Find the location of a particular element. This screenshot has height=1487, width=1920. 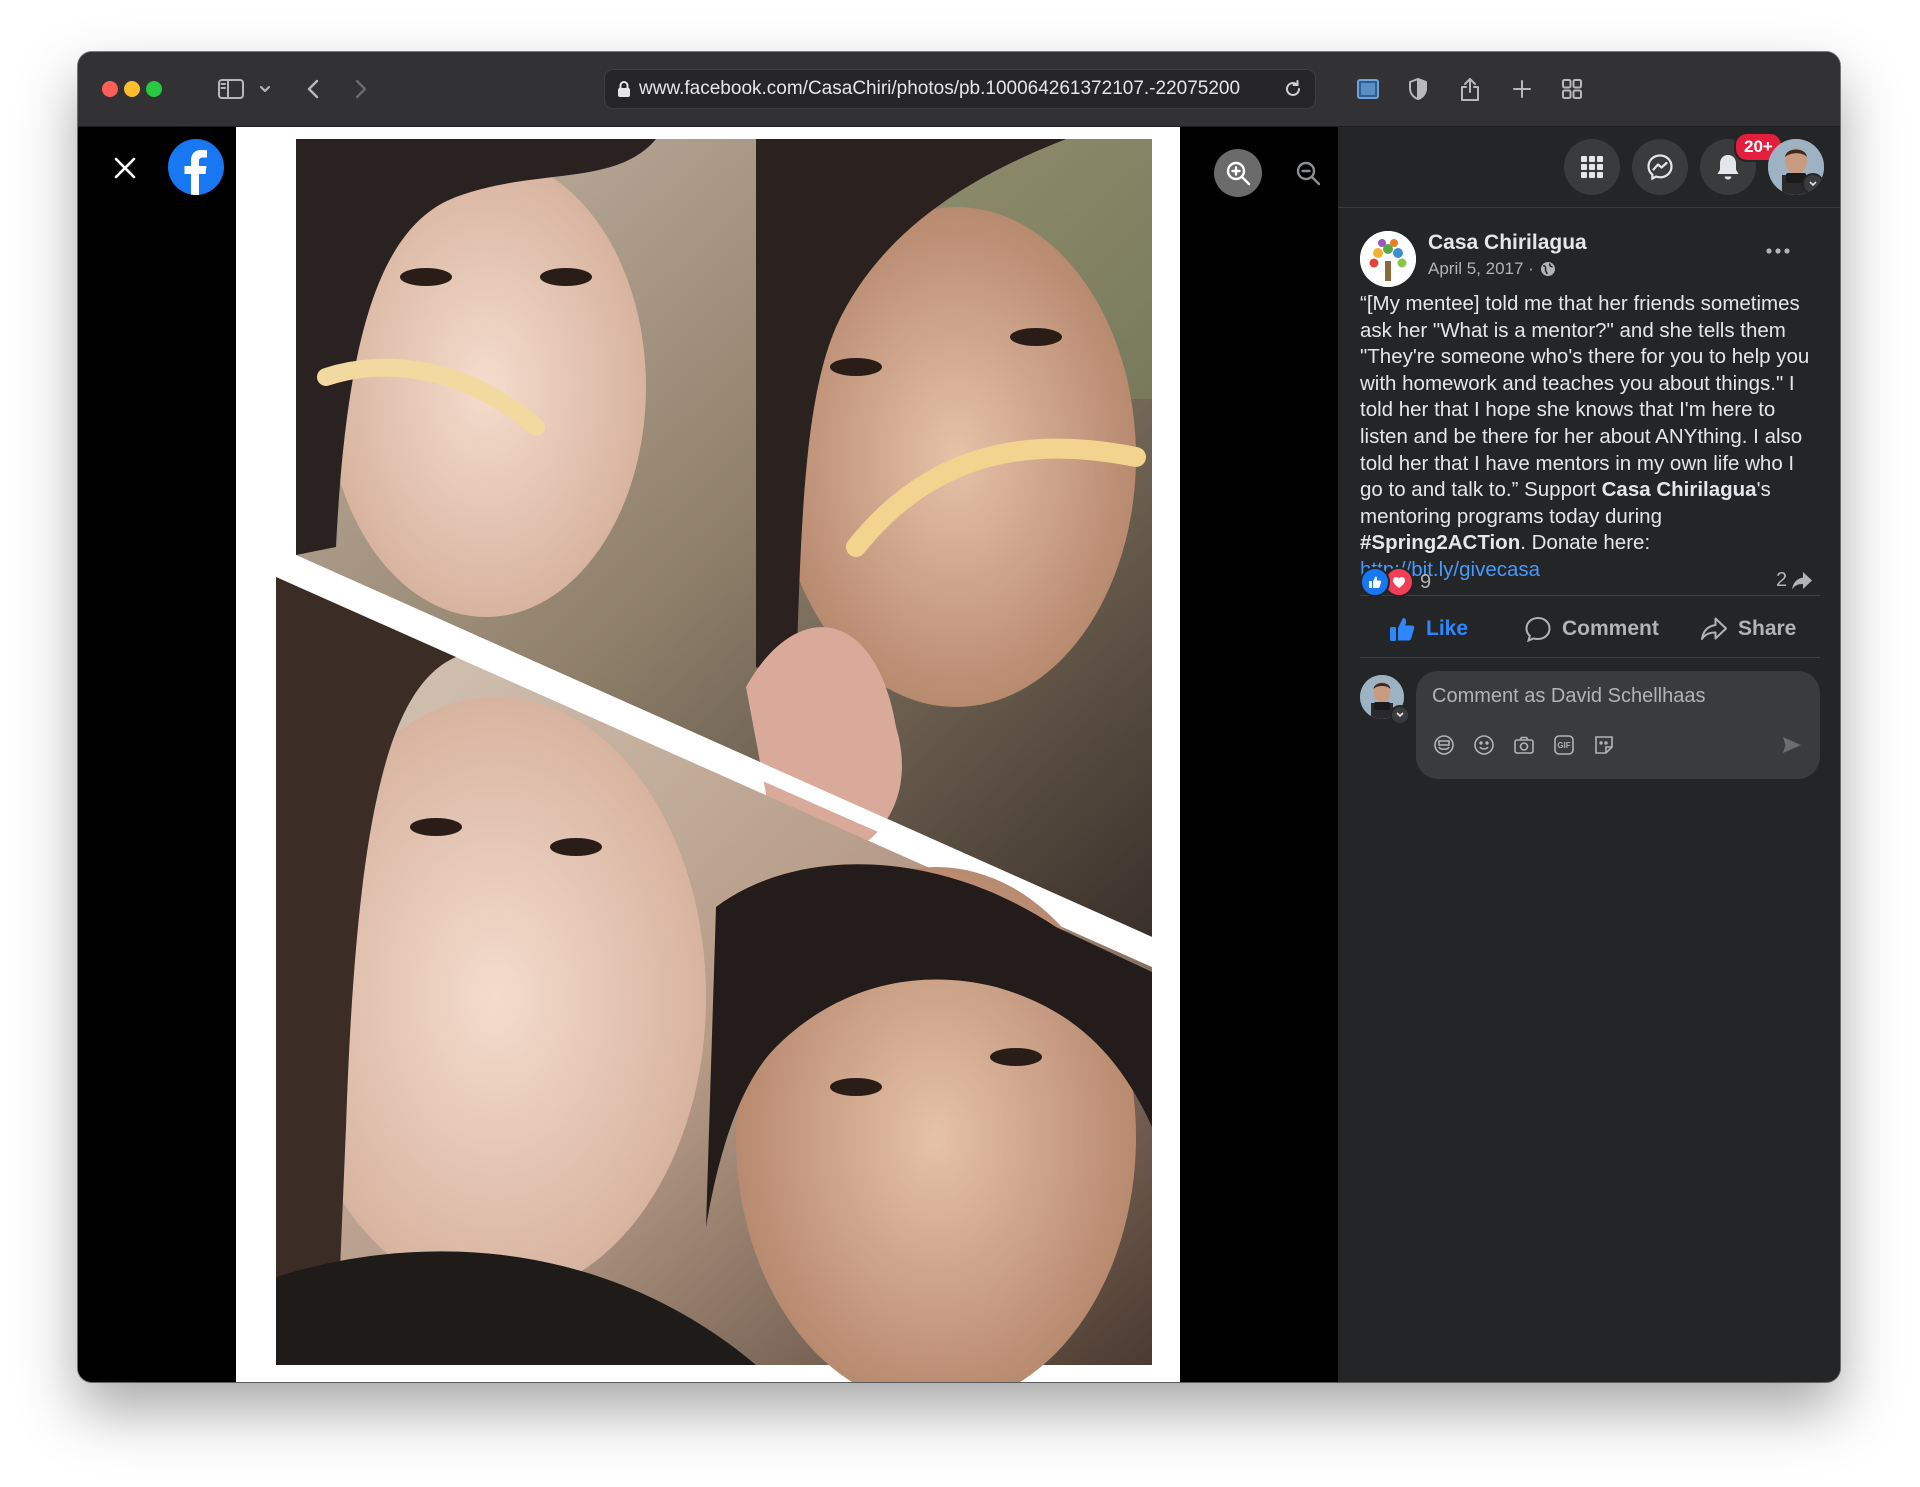

close-icon is located at coordinates (125, 168).